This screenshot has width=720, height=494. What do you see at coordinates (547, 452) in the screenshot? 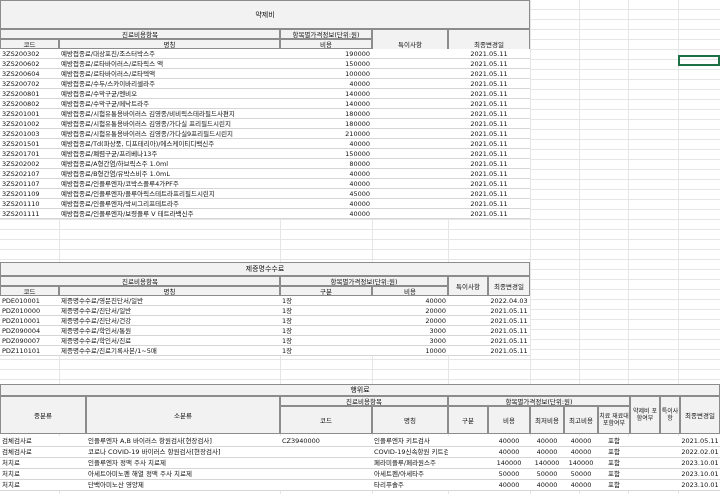
I see `t3-min-cell: 40000` at bounding box center [547, 452].